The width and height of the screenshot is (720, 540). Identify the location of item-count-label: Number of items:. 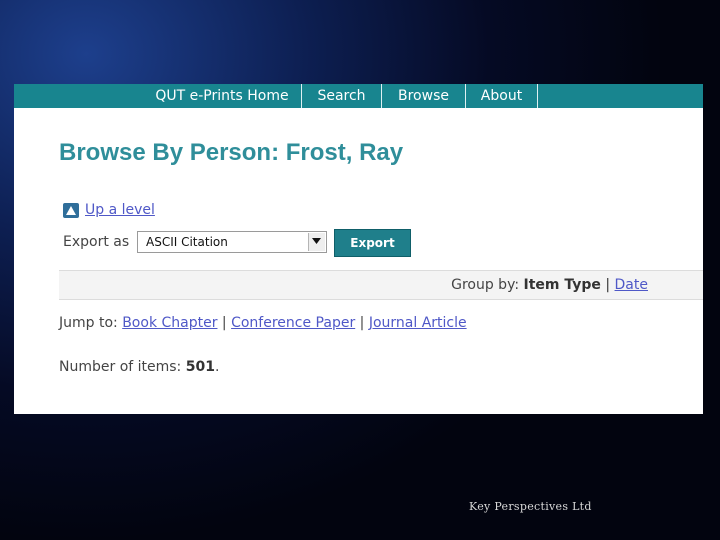
(120, 367).